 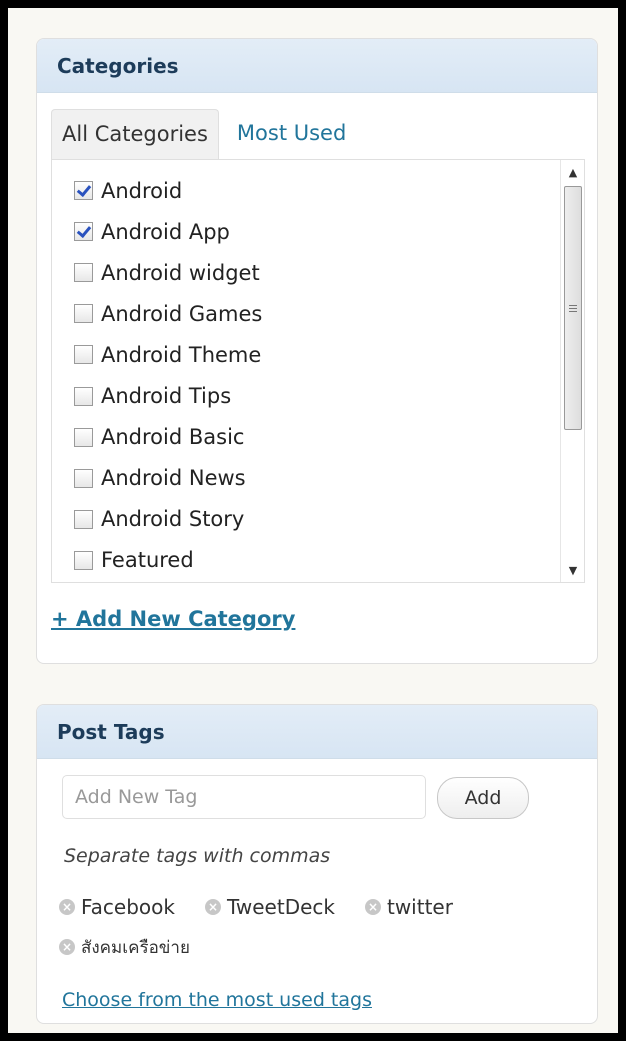 I want to click on scroll-thumb, so click(x=573, y=308).